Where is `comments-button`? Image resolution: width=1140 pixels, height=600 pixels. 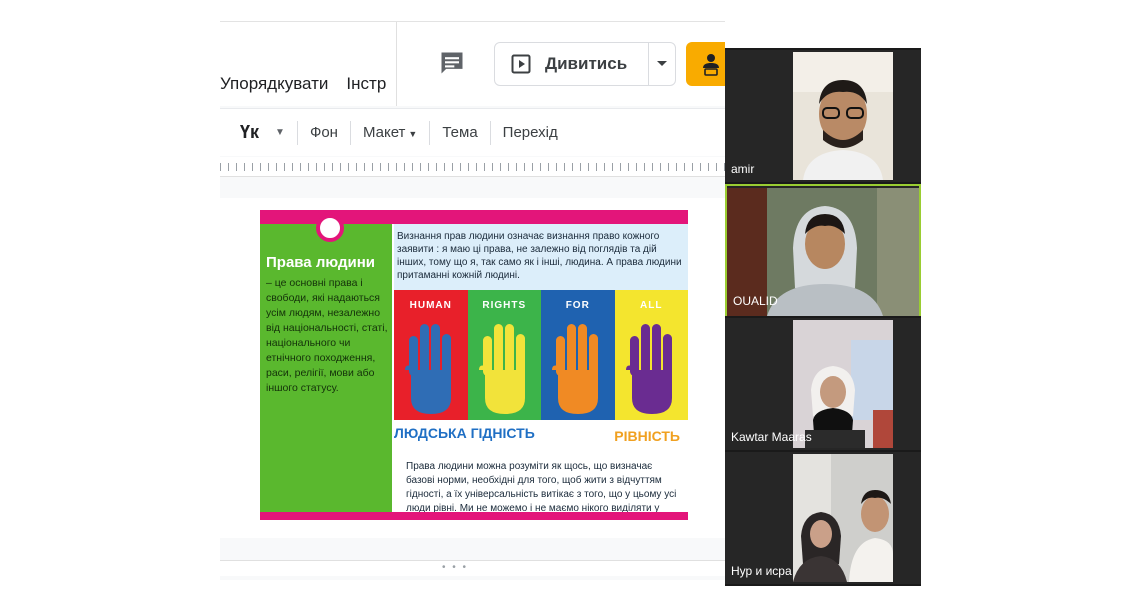 comments-button is located at coordinates (452, 63).